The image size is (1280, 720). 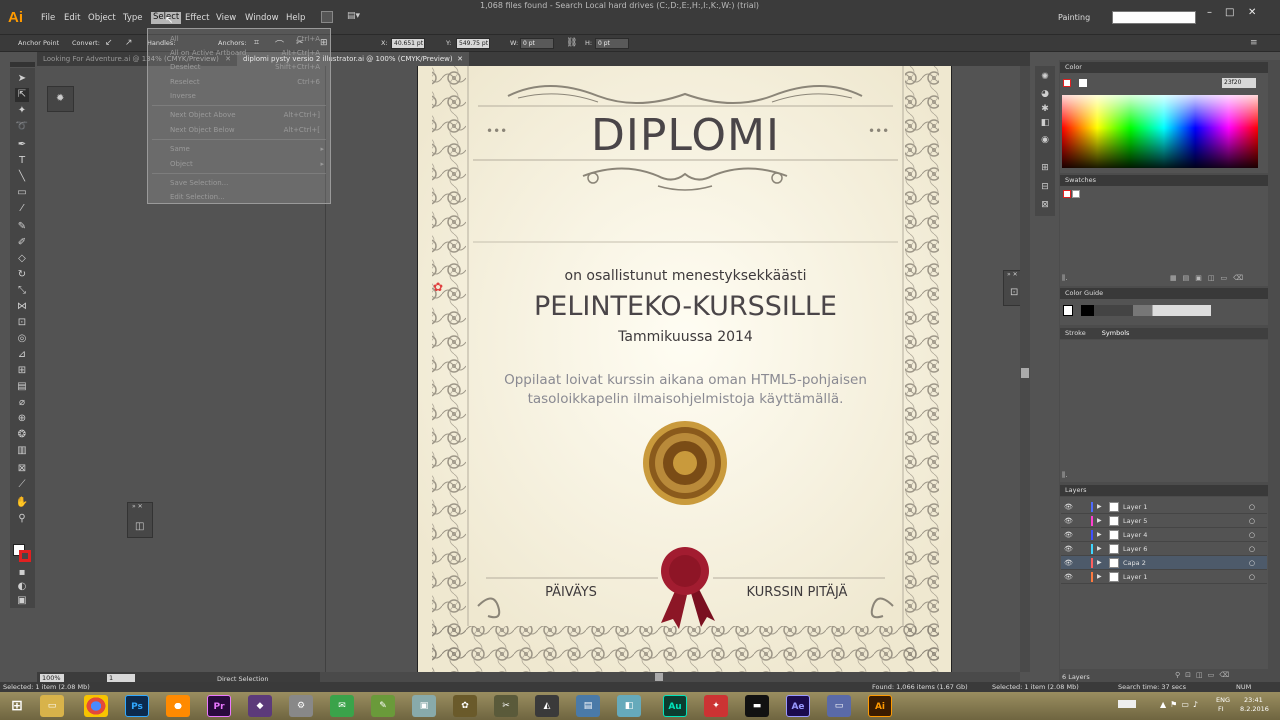 I want to click on appearance-icon: ✺, so click(x=1045, y=77).